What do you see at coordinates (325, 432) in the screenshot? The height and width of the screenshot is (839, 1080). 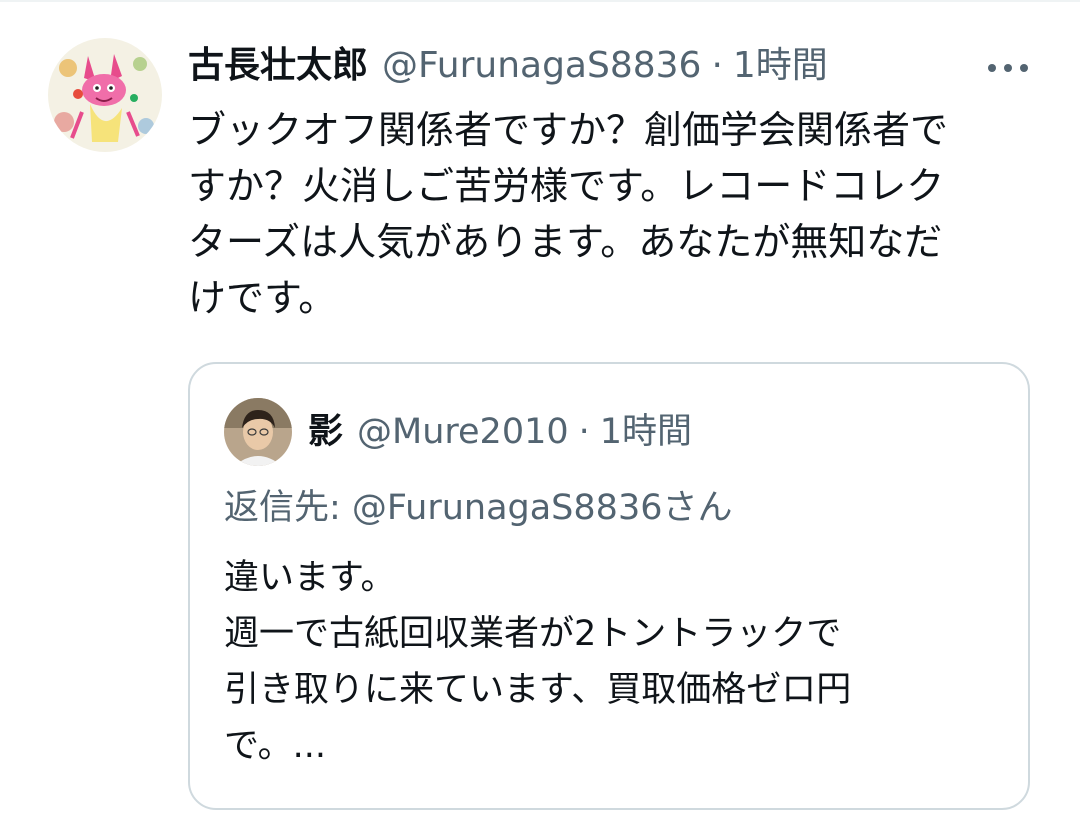 I see `quote-display-name: 影` at bounding box center [325, 432].